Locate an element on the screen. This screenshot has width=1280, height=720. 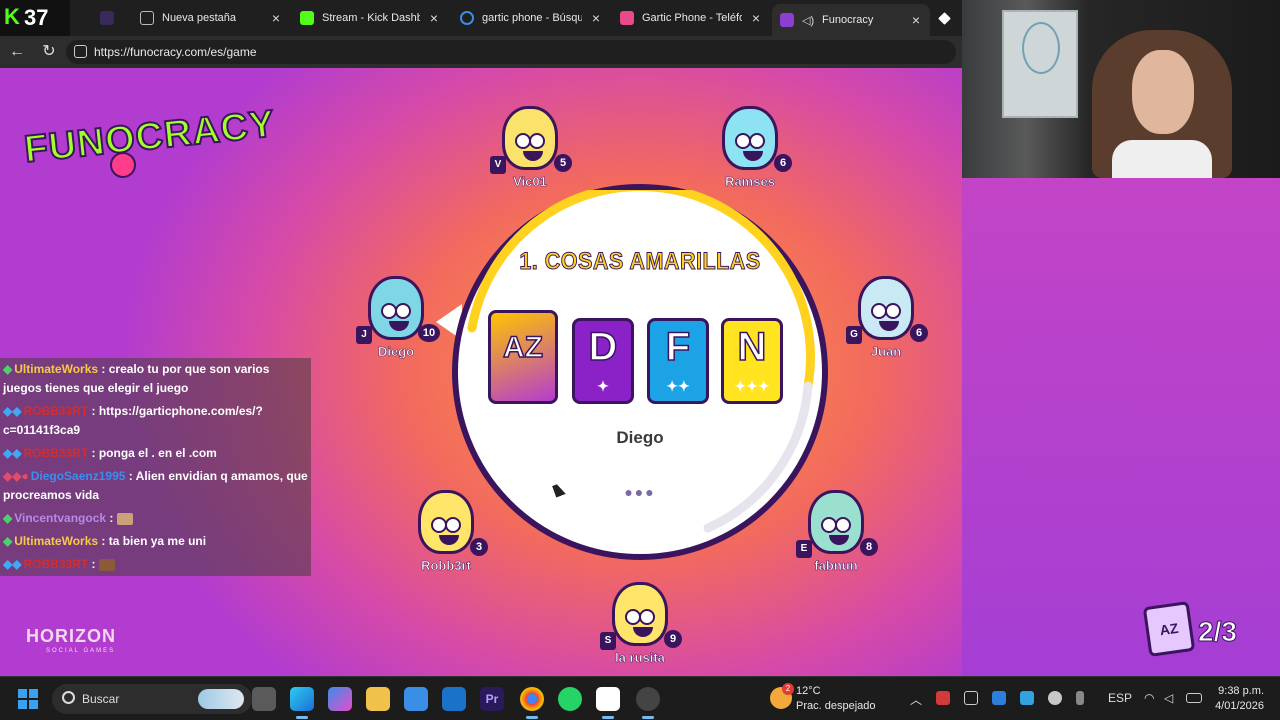
kick-logo-icon: K is located at coordinates (12, 16).